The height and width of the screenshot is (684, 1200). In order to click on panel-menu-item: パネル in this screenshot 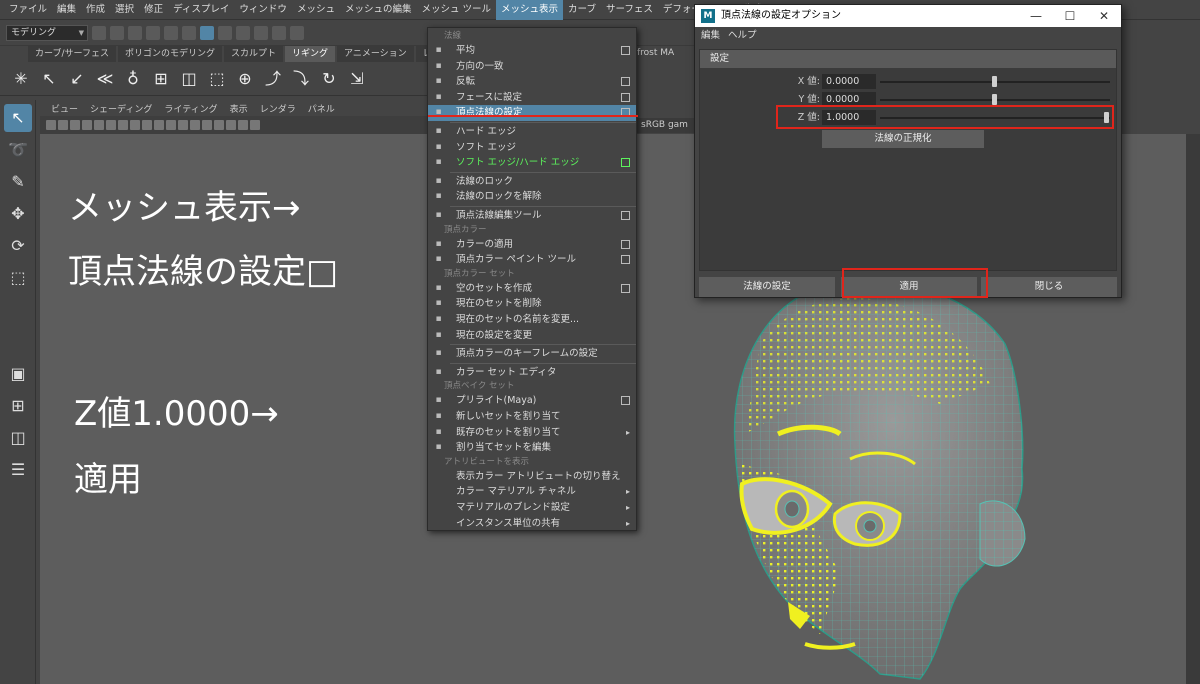, I will do `click(321, 108)`.